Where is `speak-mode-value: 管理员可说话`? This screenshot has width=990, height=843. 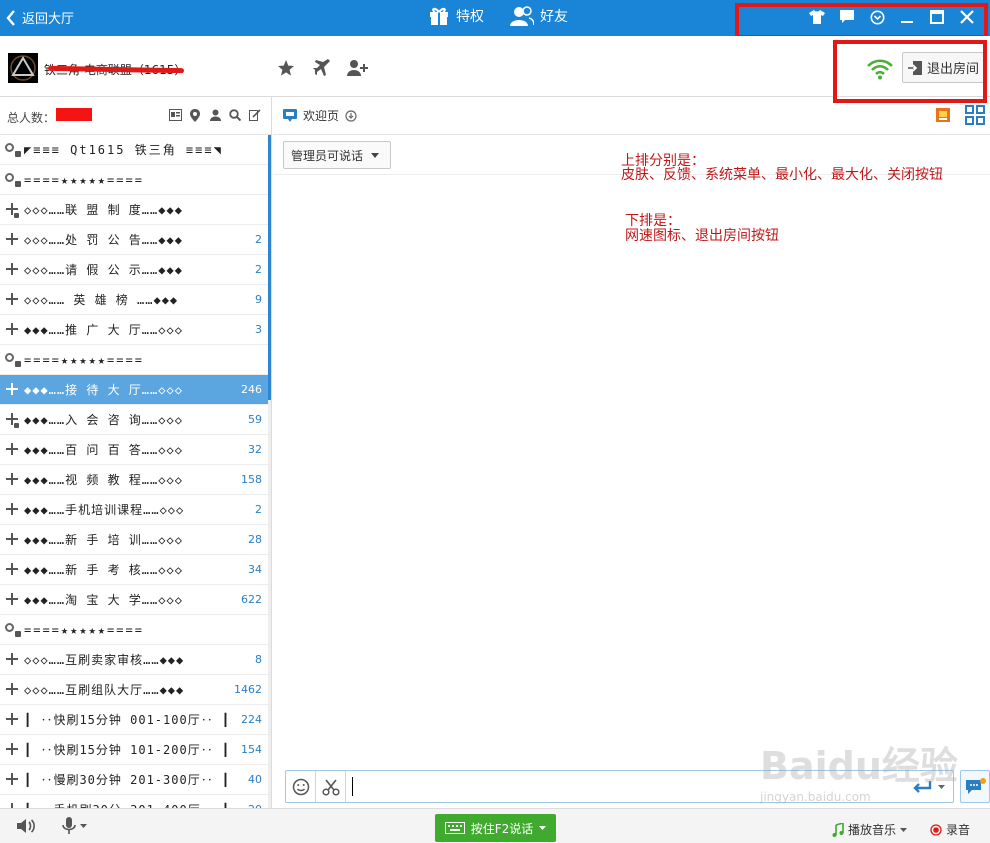
speak-mode-value: 管理员可说话 is located at coordinates (327, 155).